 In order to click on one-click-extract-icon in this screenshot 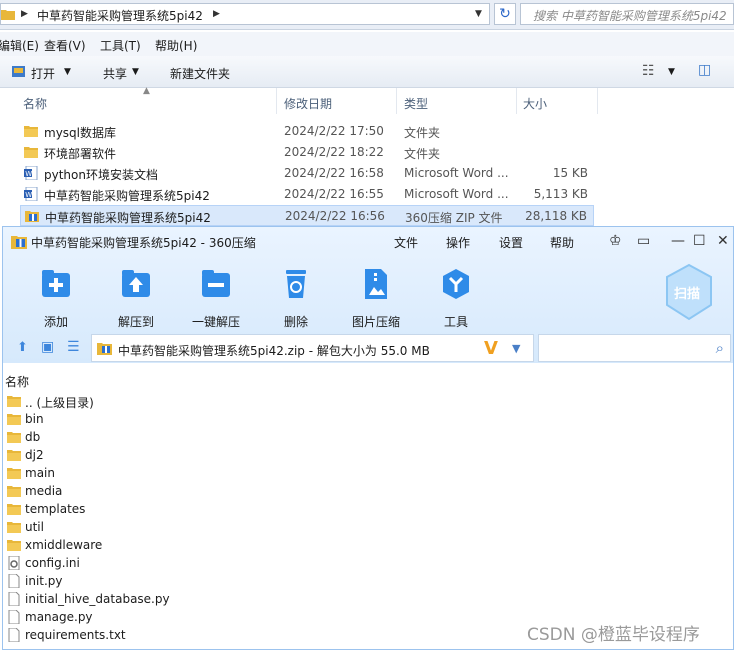, I will do `click(216, 283)`.